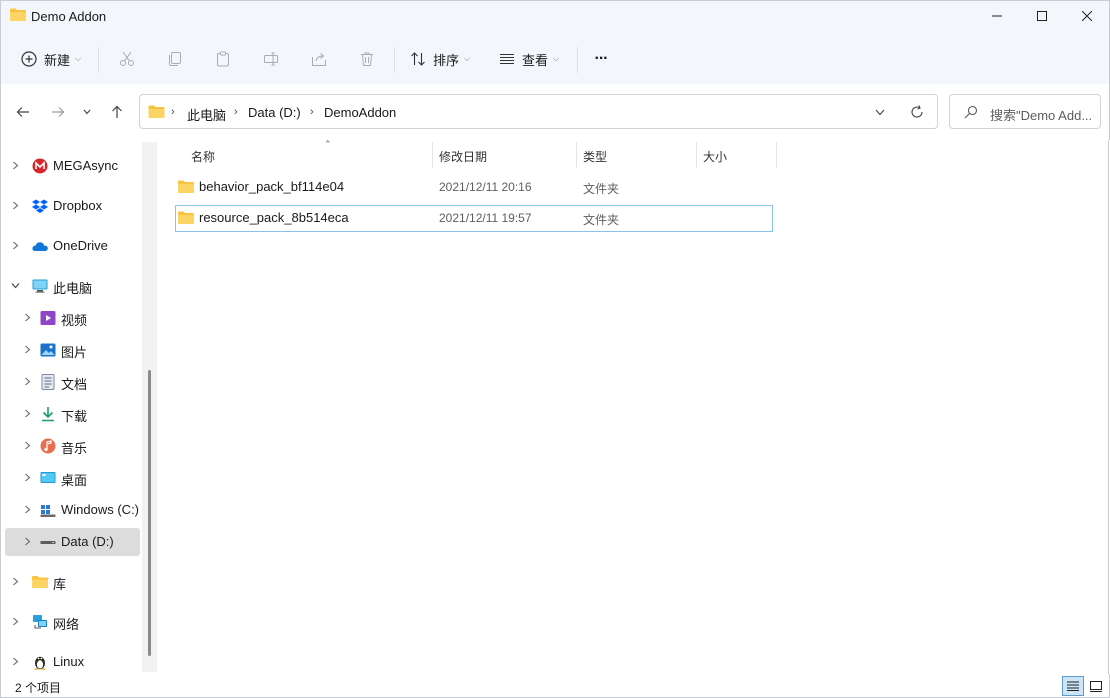 Image resolution: width=1110 pixels, height=698 pixels. I want to click on sidebar-item-label: 此电脑, so click(73, 288).